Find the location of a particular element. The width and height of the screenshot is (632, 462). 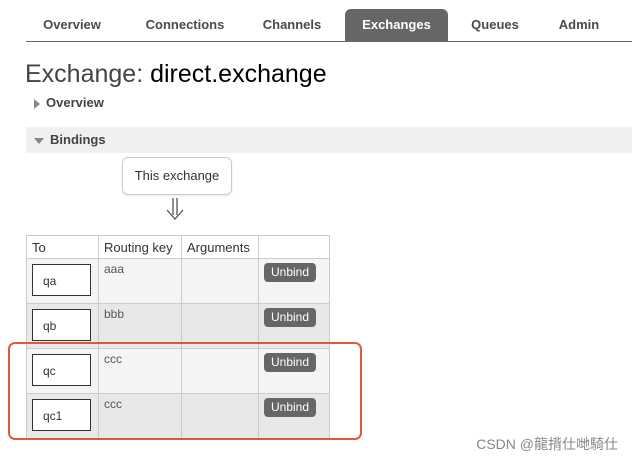

queue-link: qb is located at coordinates (61, 325).